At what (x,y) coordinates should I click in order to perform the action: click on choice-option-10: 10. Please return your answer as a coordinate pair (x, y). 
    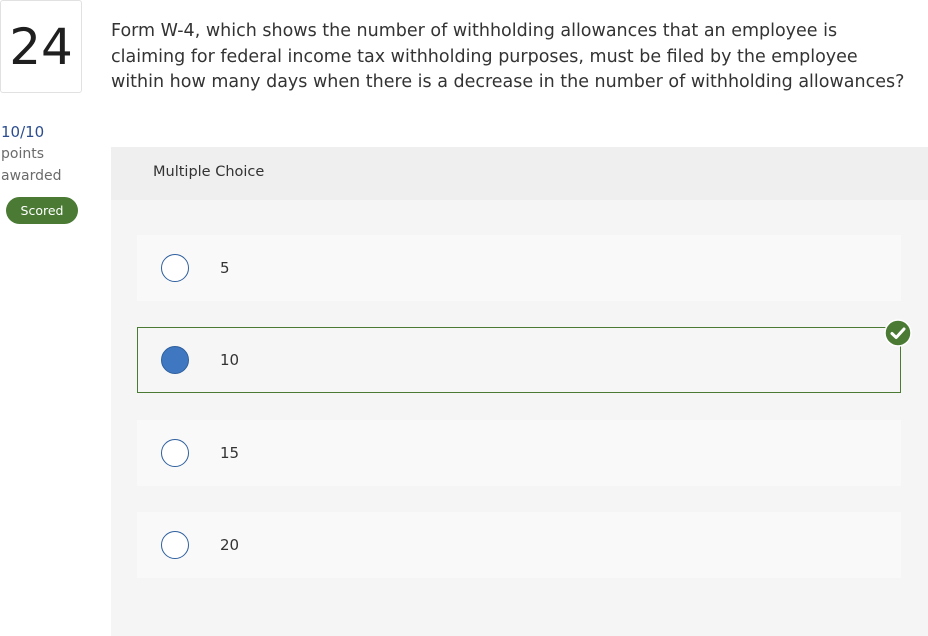
    Looking at the image, I should click on (519, 360).